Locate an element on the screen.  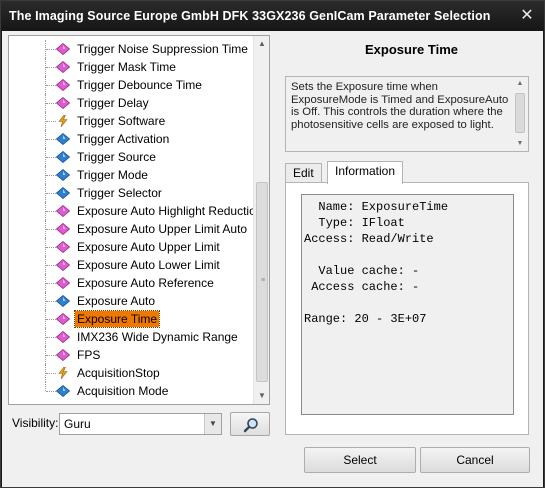
tree-item: FPS is located at coordinates (131, 355).